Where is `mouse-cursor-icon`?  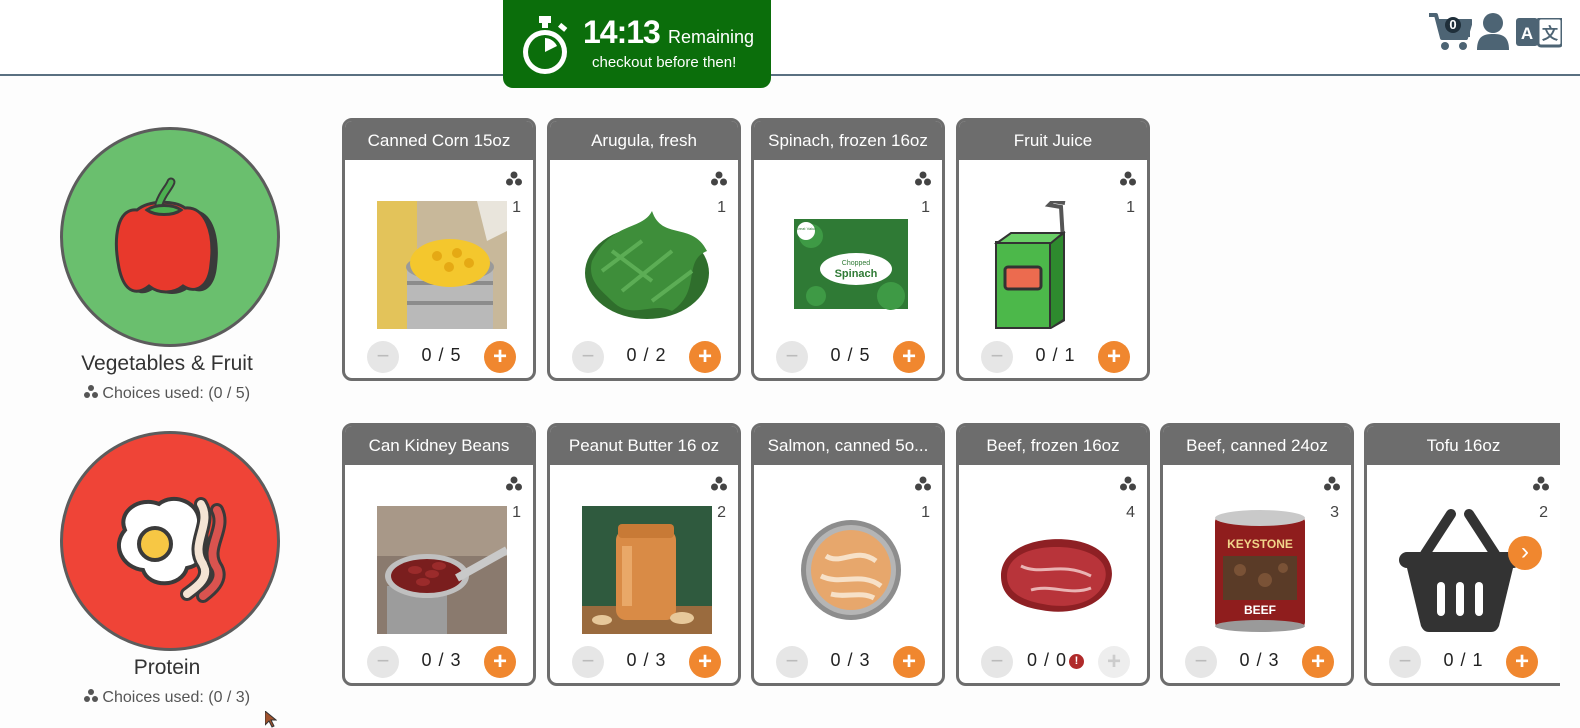
mouse-cursor-icon is located at coordinates (271, 719).